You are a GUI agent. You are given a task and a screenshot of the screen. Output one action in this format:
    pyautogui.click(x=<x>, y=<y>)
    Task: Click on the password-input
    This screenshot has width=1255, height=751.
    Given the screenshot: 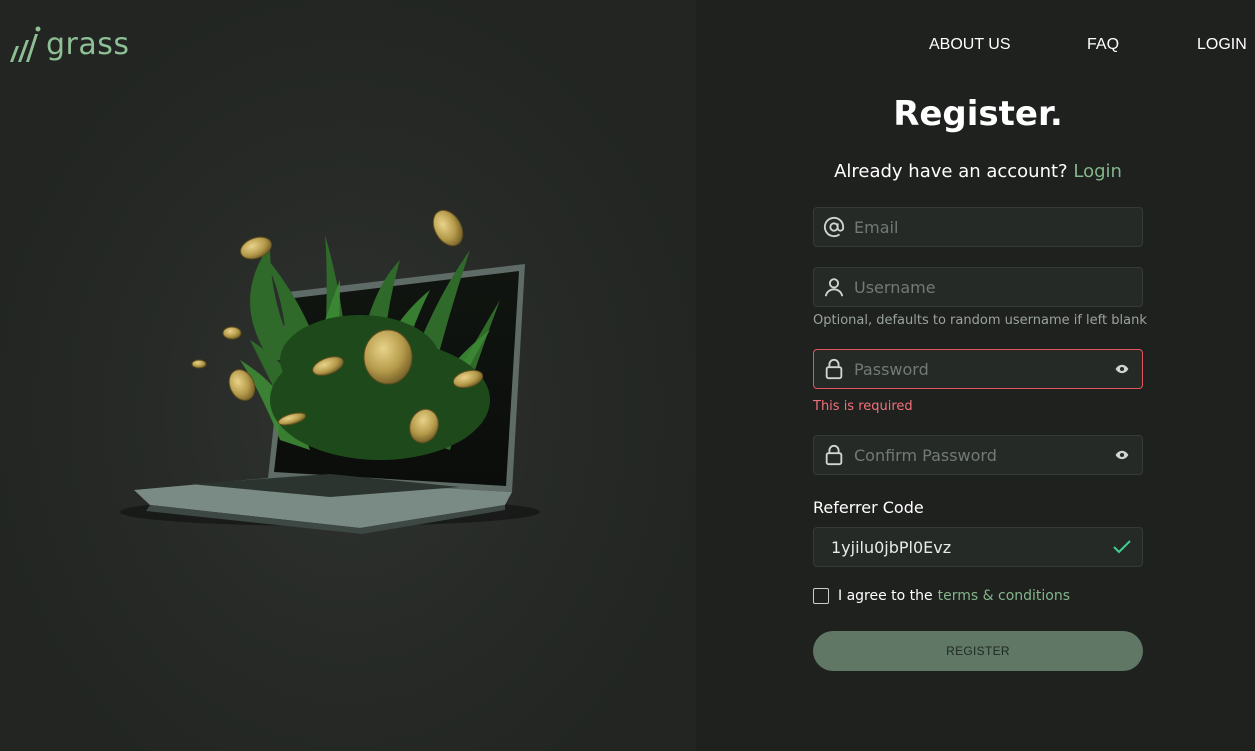 What is the action you would take?
    pyautogui.click(x=978, y=369)
    